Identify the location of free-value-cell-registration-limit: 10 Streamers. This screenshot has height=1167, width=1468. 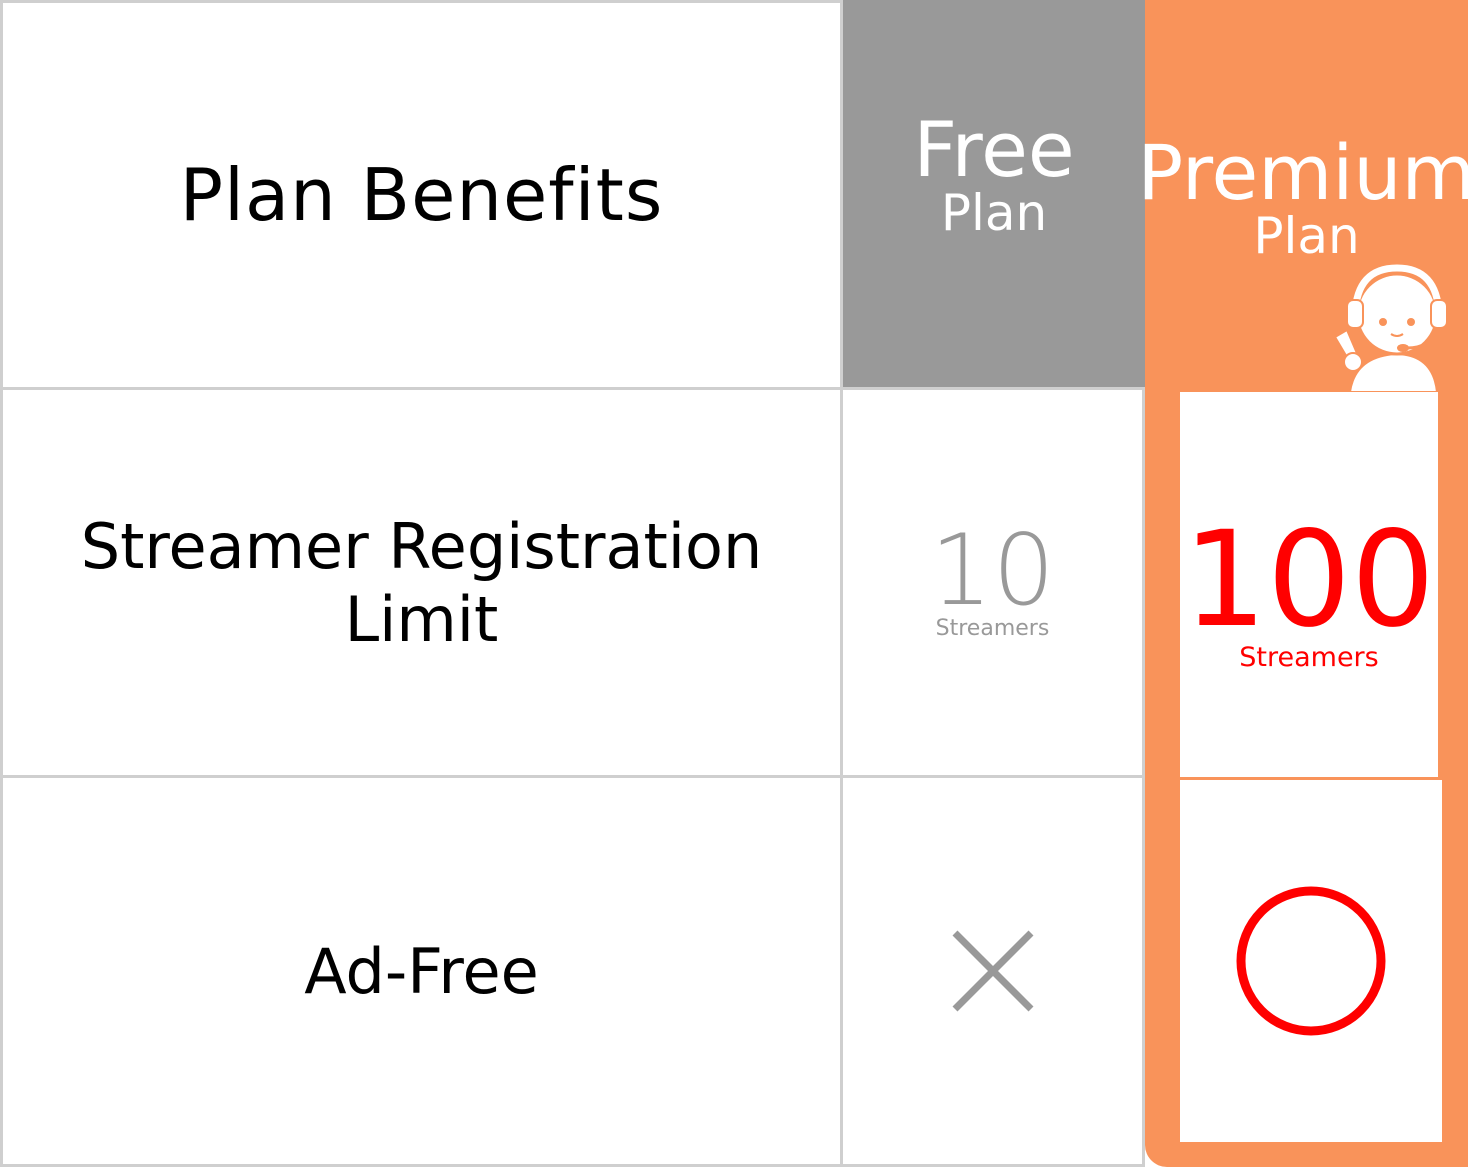
(992, 582).